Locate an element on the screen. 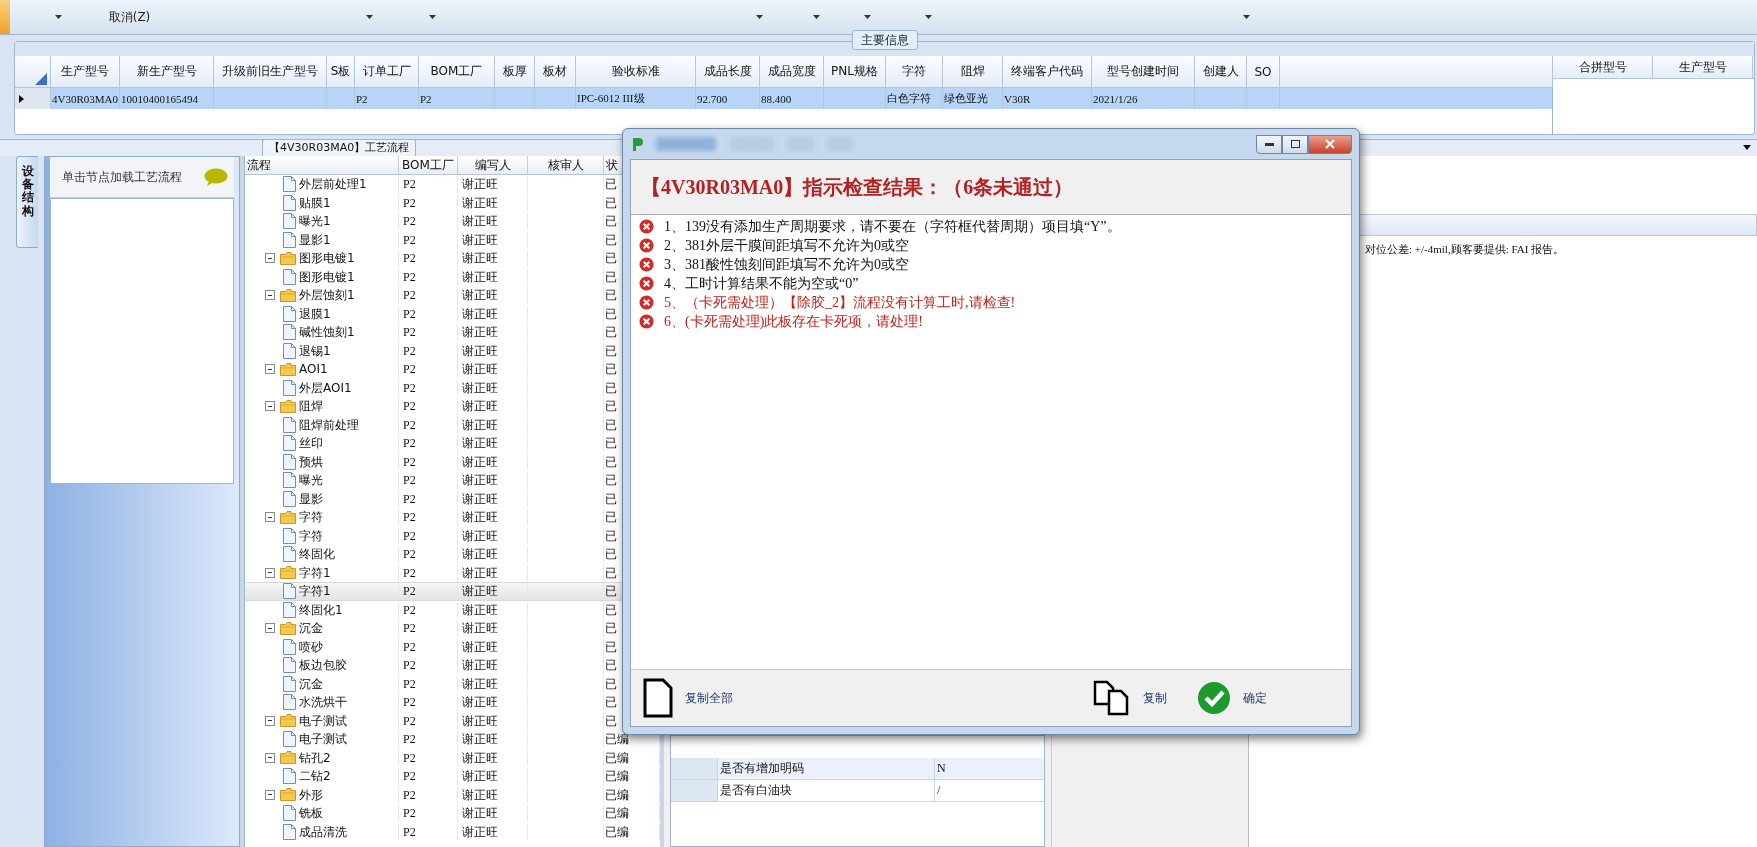 The height and width of the screenshot is (847, 1757). tree-node-label: 预烘 is located at coordinates (311, 461).